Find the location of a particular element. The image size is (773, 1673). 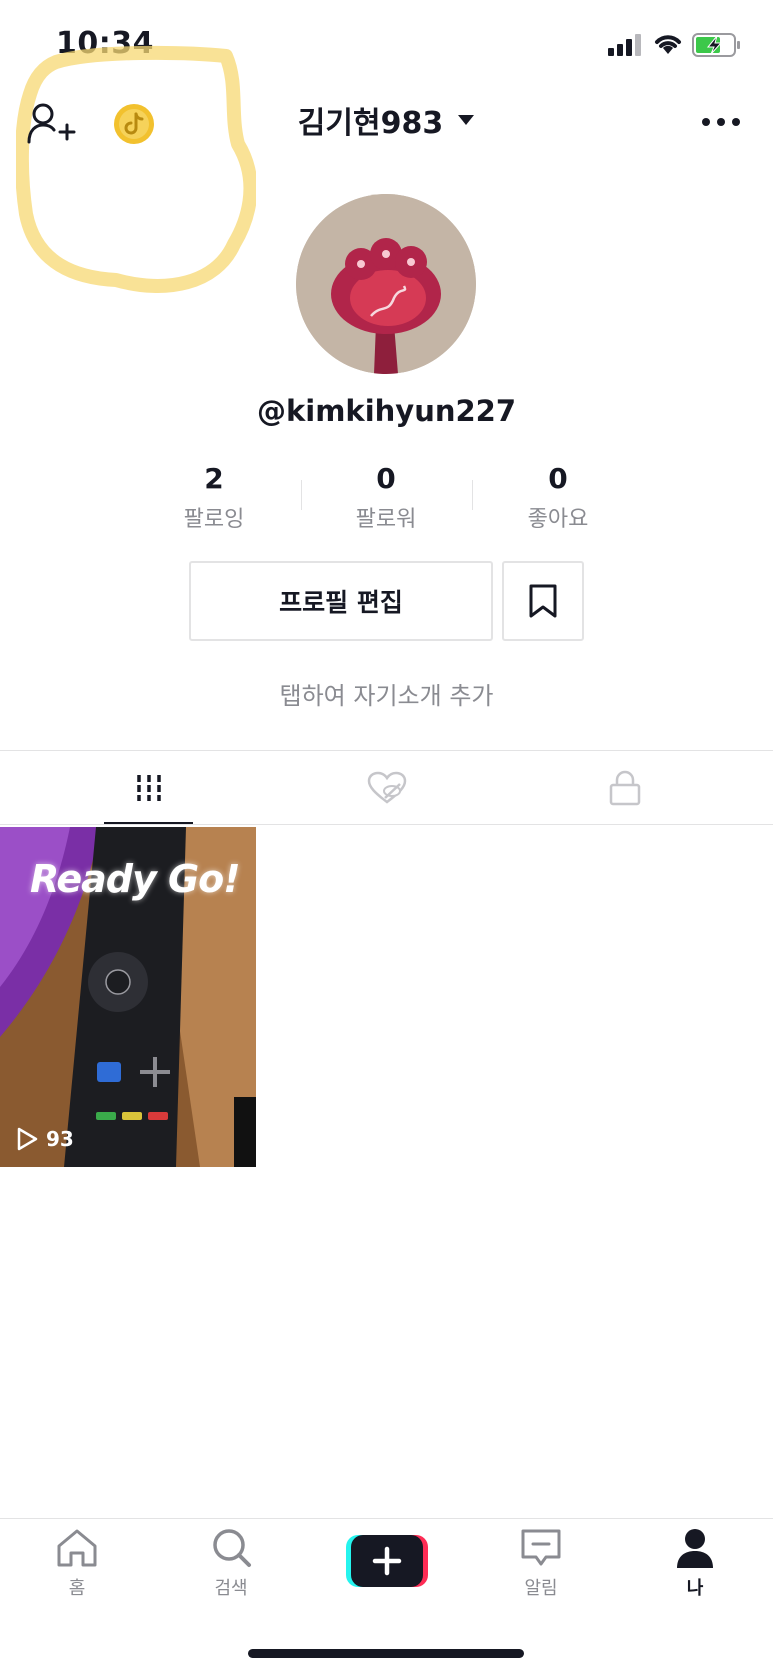

video-caption-overlay: Ready Go! is located at coordinates (135, 879).